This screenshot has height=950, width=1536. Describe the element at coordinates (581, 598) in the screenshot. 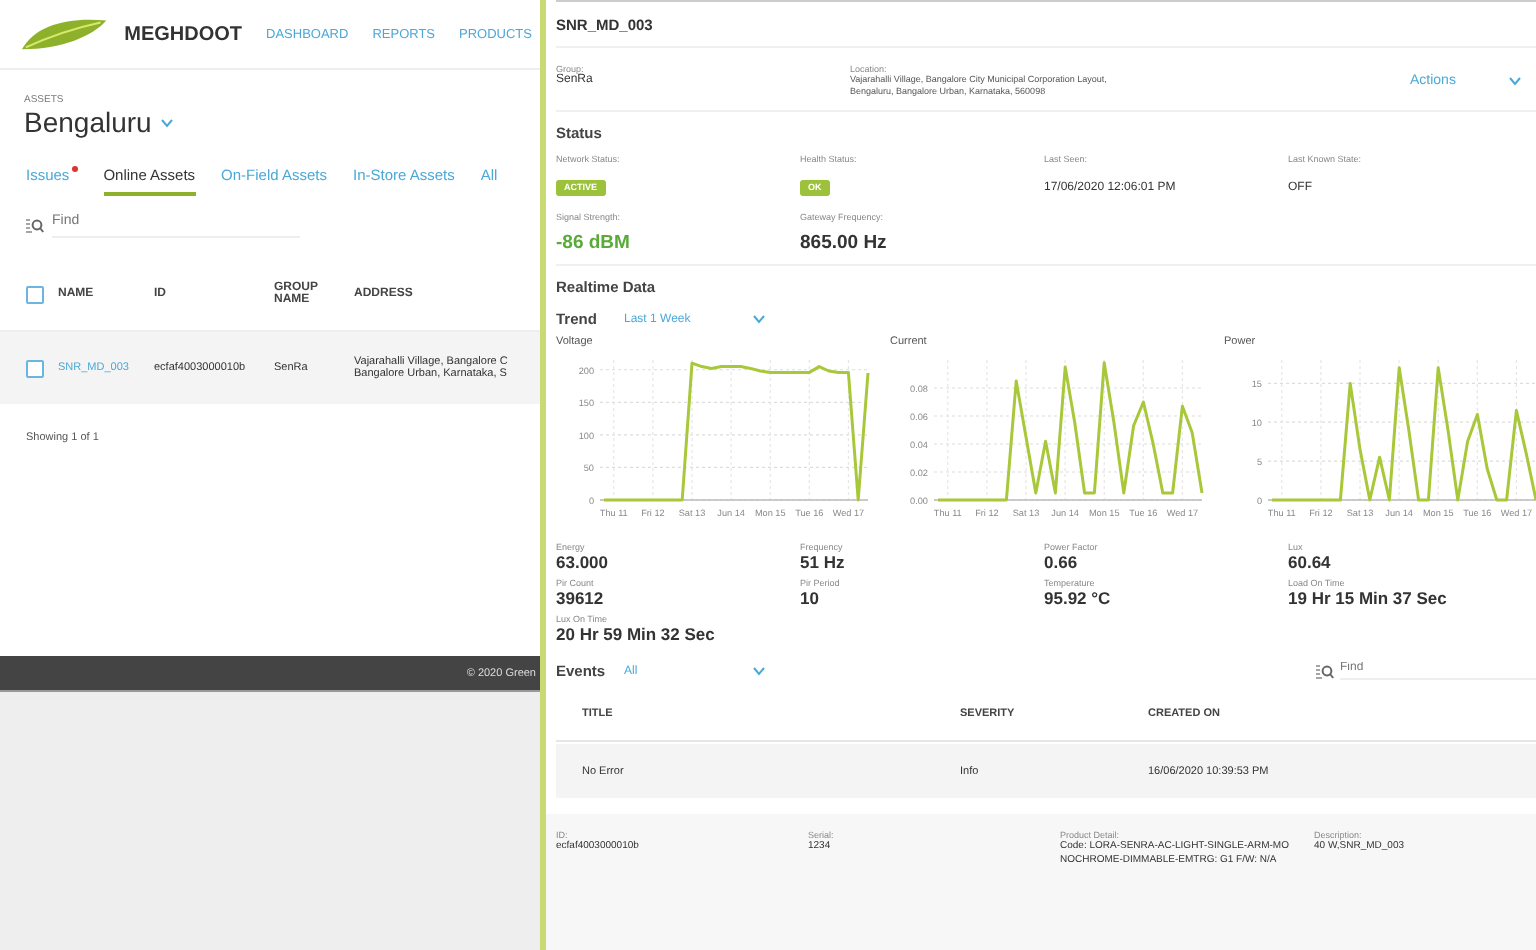

I see `metric-value: 39612` at that location.